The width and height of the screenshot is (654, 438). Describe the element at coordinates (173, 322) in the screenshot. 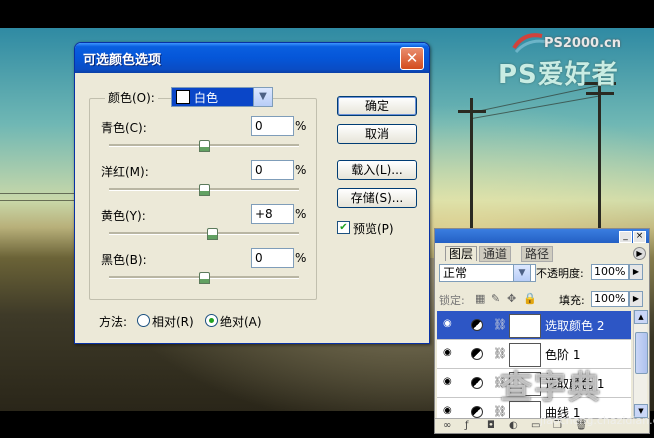

I see `relative-label: 相对(R)` at that location.